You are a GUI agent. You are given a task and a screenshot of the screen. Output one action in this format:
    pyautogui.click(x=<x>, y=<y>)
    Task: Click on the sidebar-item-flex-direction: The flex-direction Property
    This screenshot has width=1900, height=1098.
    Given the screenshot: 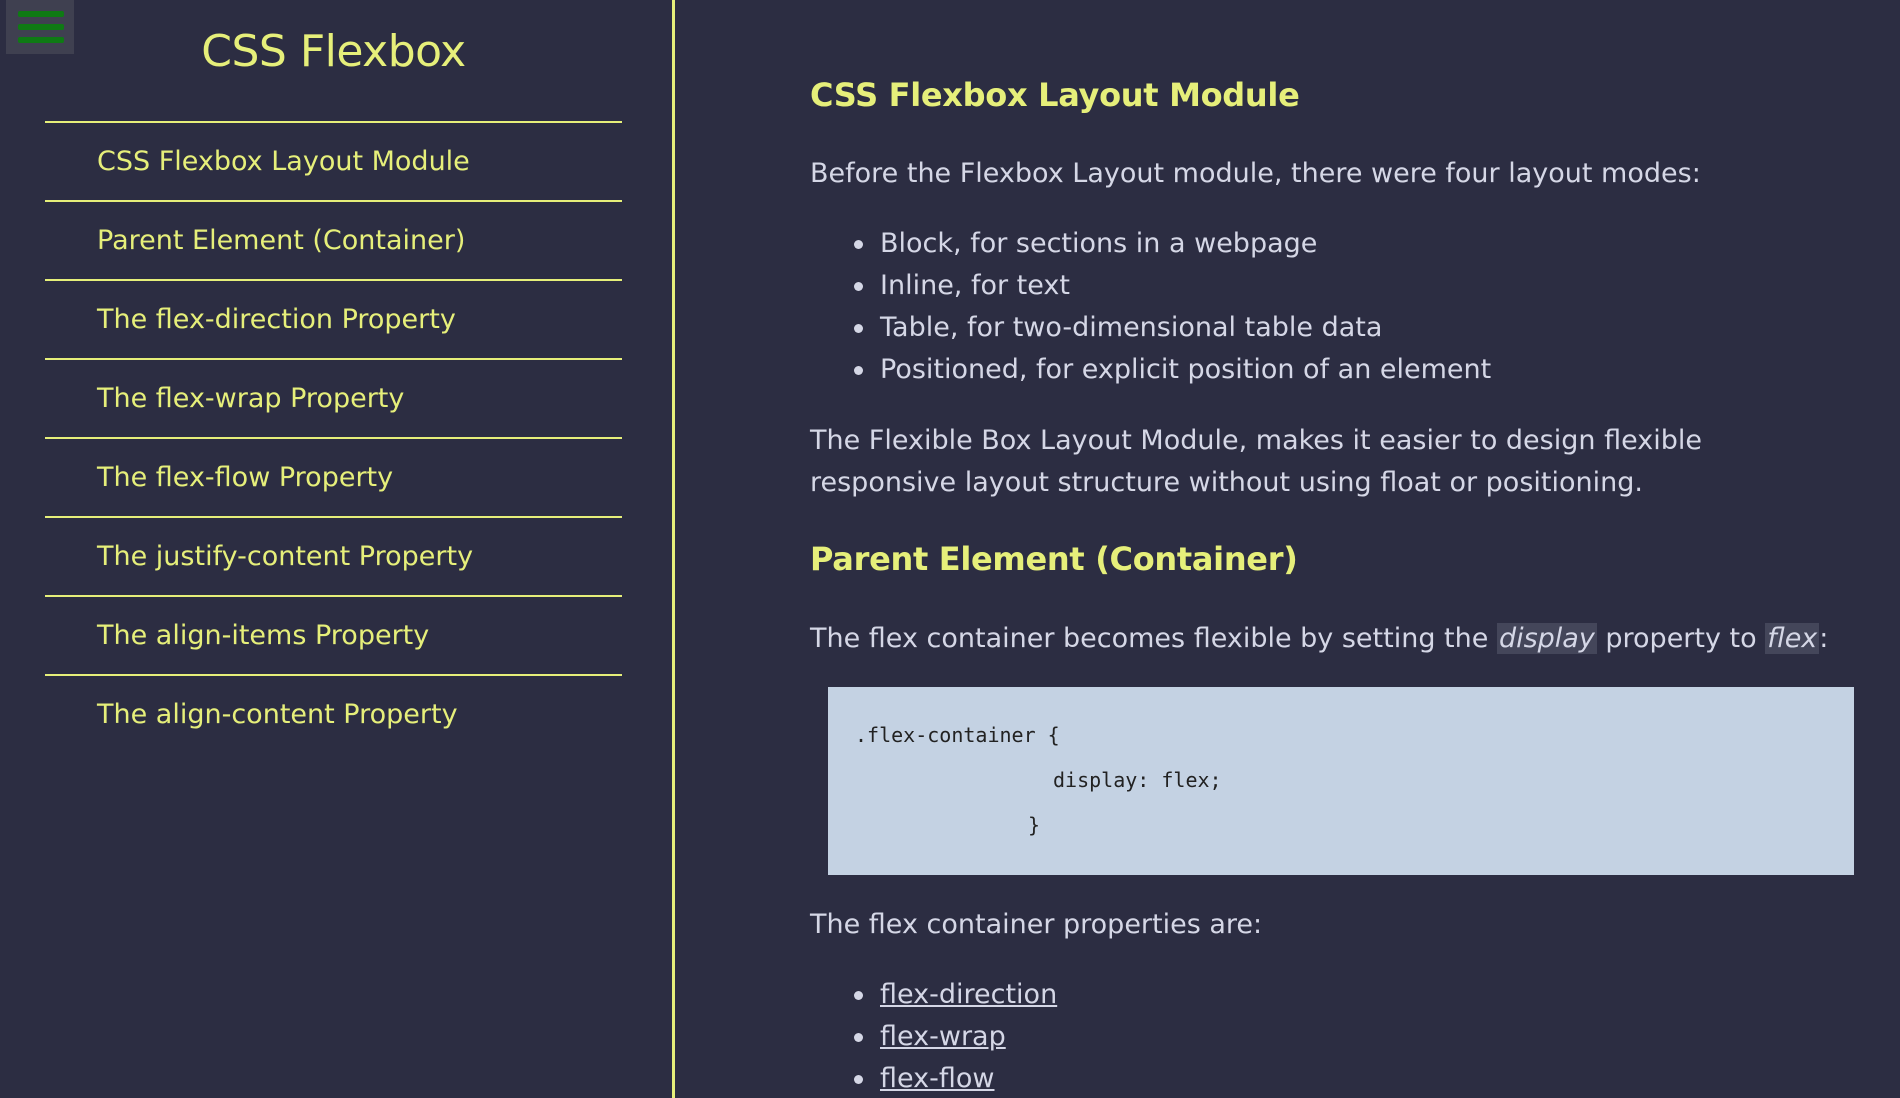 What is the action you would take?
    pyautogui.click(x=333, y=318)
    